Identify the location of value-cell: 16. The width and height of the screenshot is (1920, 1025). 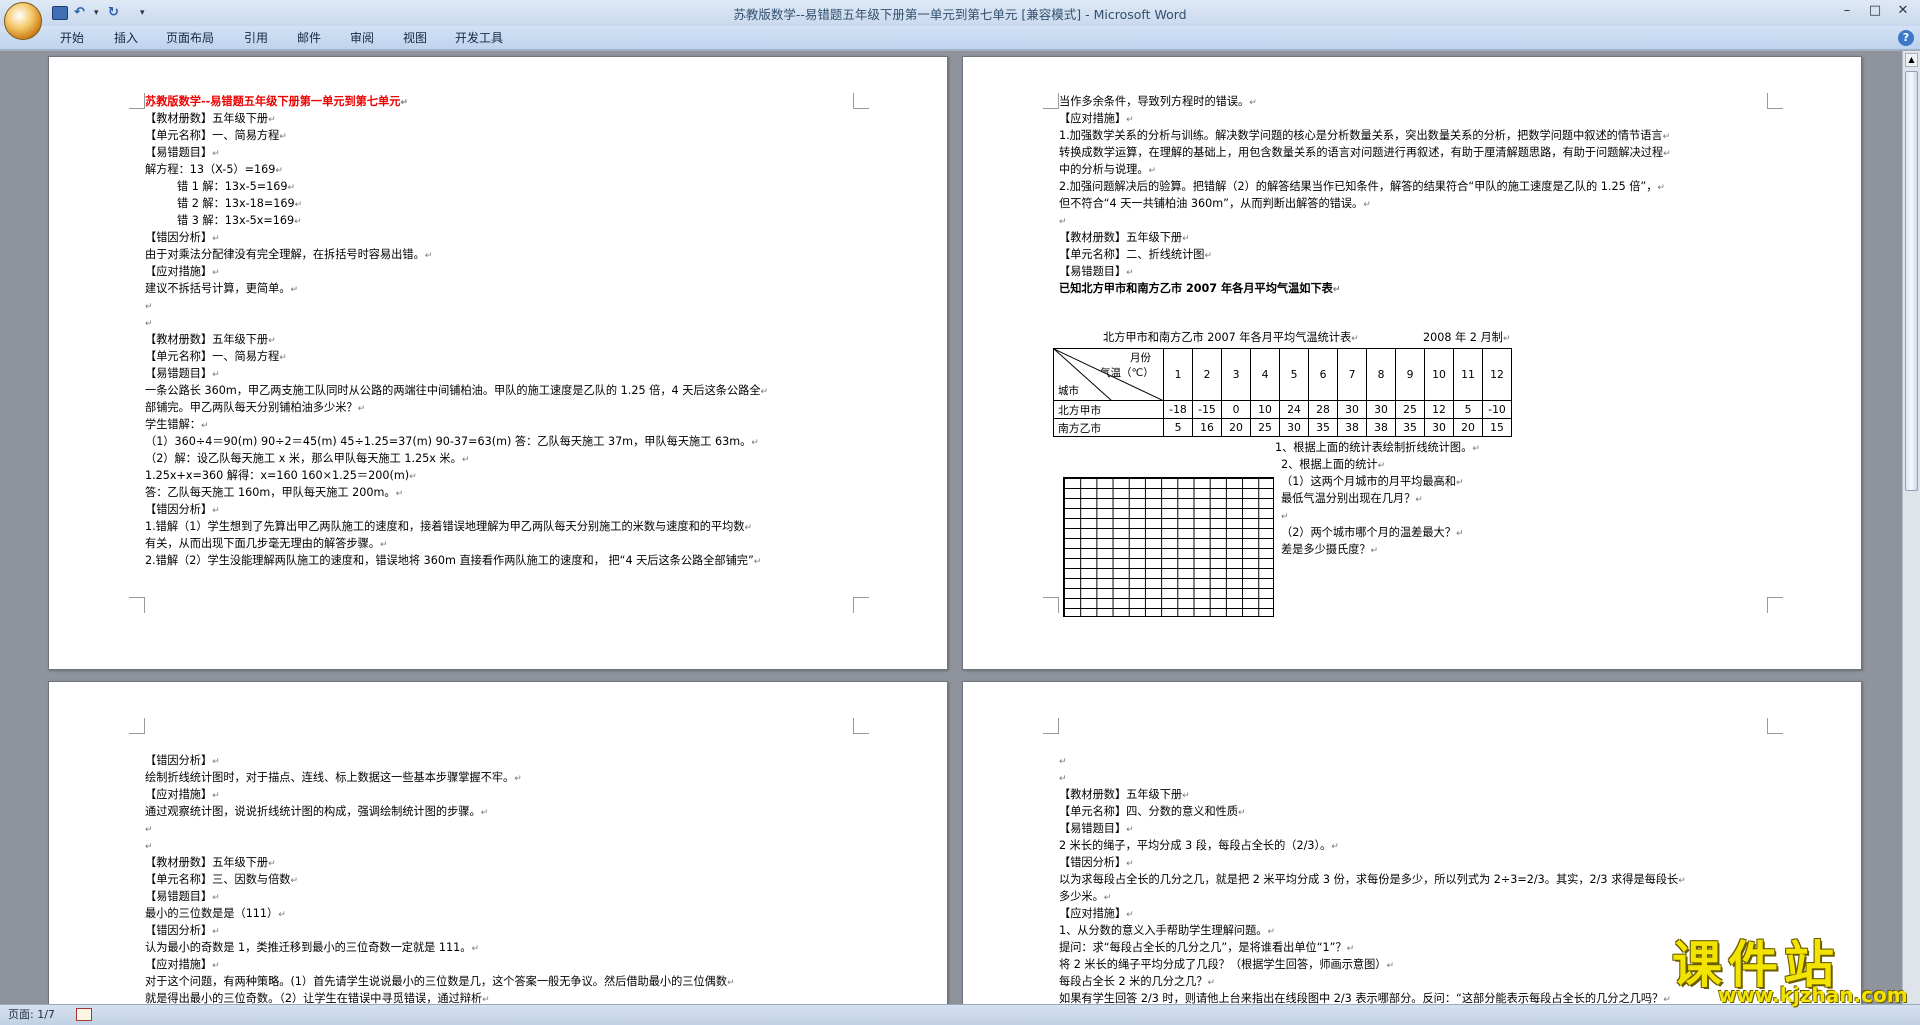
(1207, 427).